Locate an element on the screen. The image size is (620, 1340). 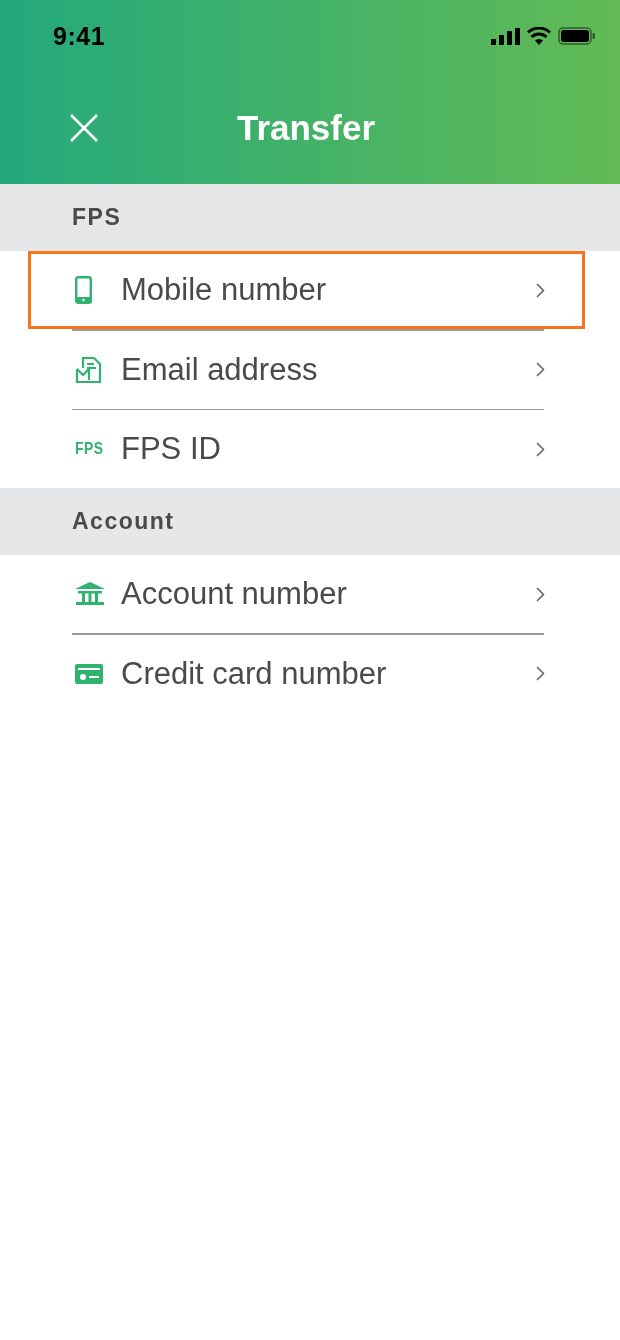
list-item: Credit card number is located at coordinates (306, 673).